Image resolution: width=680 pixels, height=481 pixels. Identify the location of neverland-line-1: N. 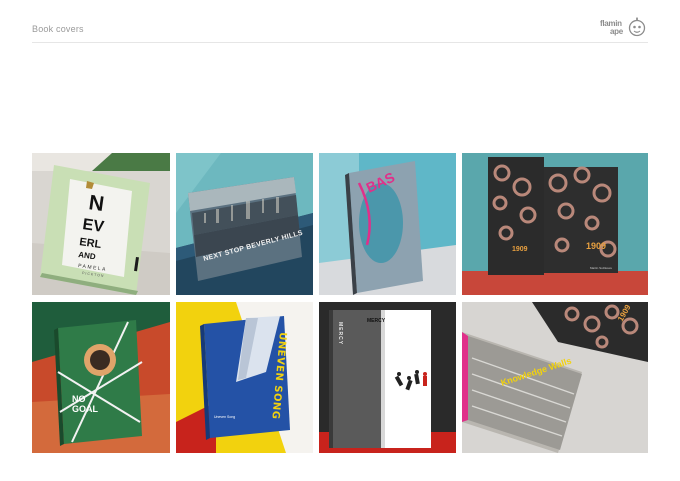
(96, 203).